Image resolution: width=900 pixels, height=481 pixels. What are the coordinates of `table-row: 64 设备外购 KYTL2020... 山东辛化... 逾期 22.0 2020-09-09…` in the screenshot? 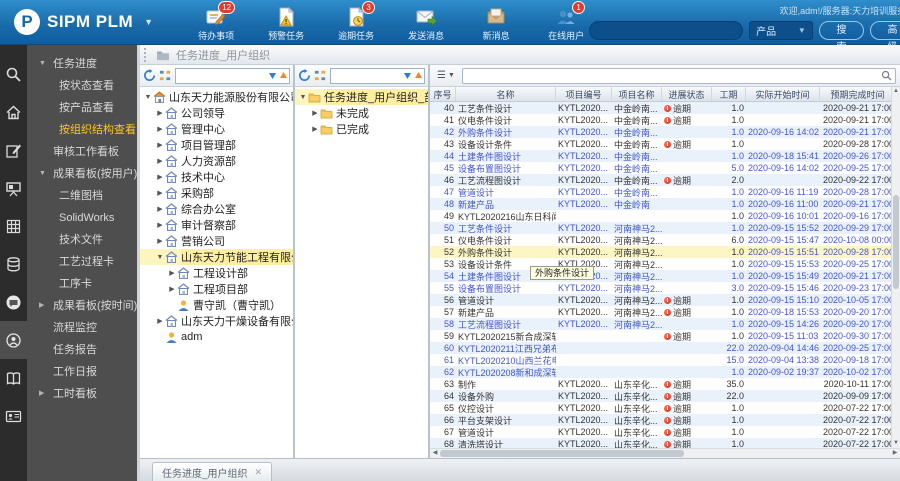 It's located at (665, 396).